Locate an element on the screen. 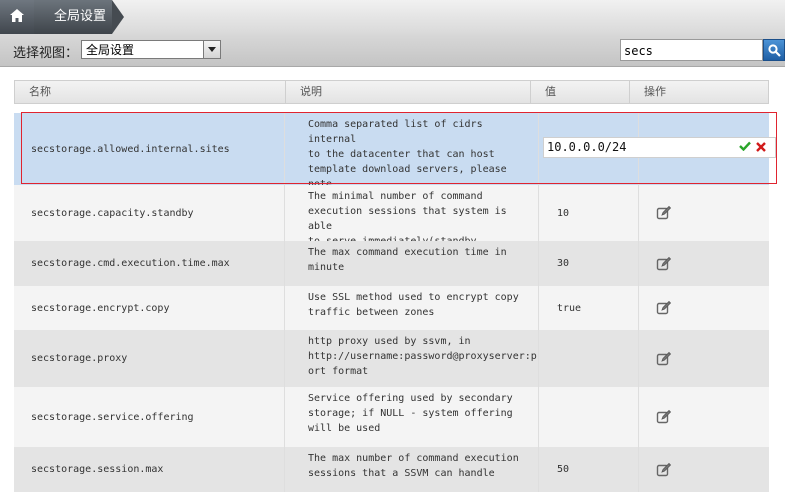 The image size is (785, 492). search-button is located at coordinates (774, 50).